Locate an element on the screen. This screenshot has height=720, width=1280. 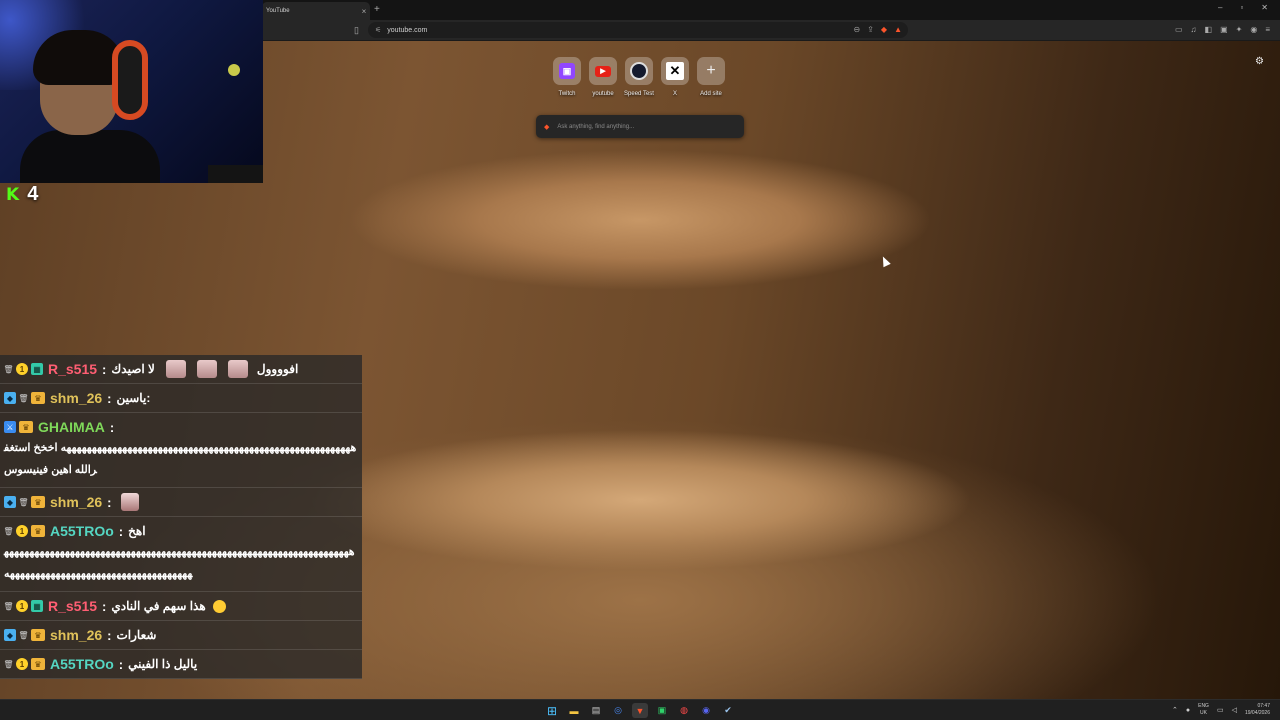
menu-icon: ≡ is located at coordinates (1267, 29).